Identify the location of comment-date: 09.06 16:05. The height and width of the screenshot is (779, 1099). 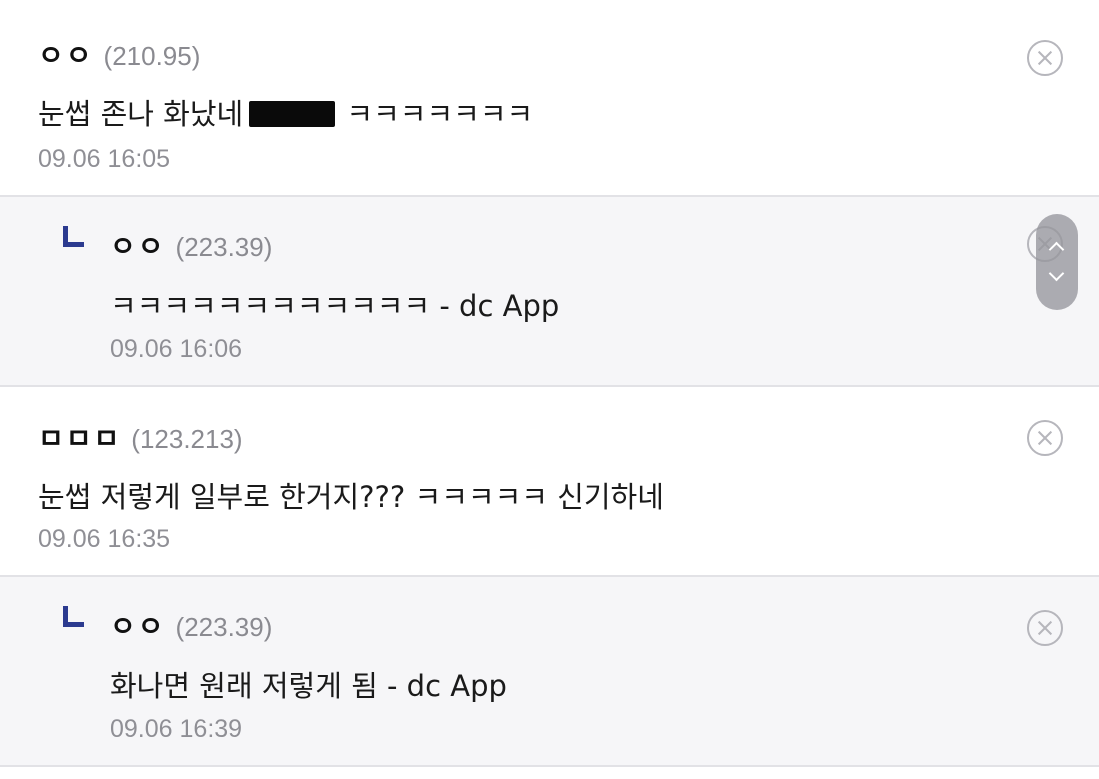
(104, 159).